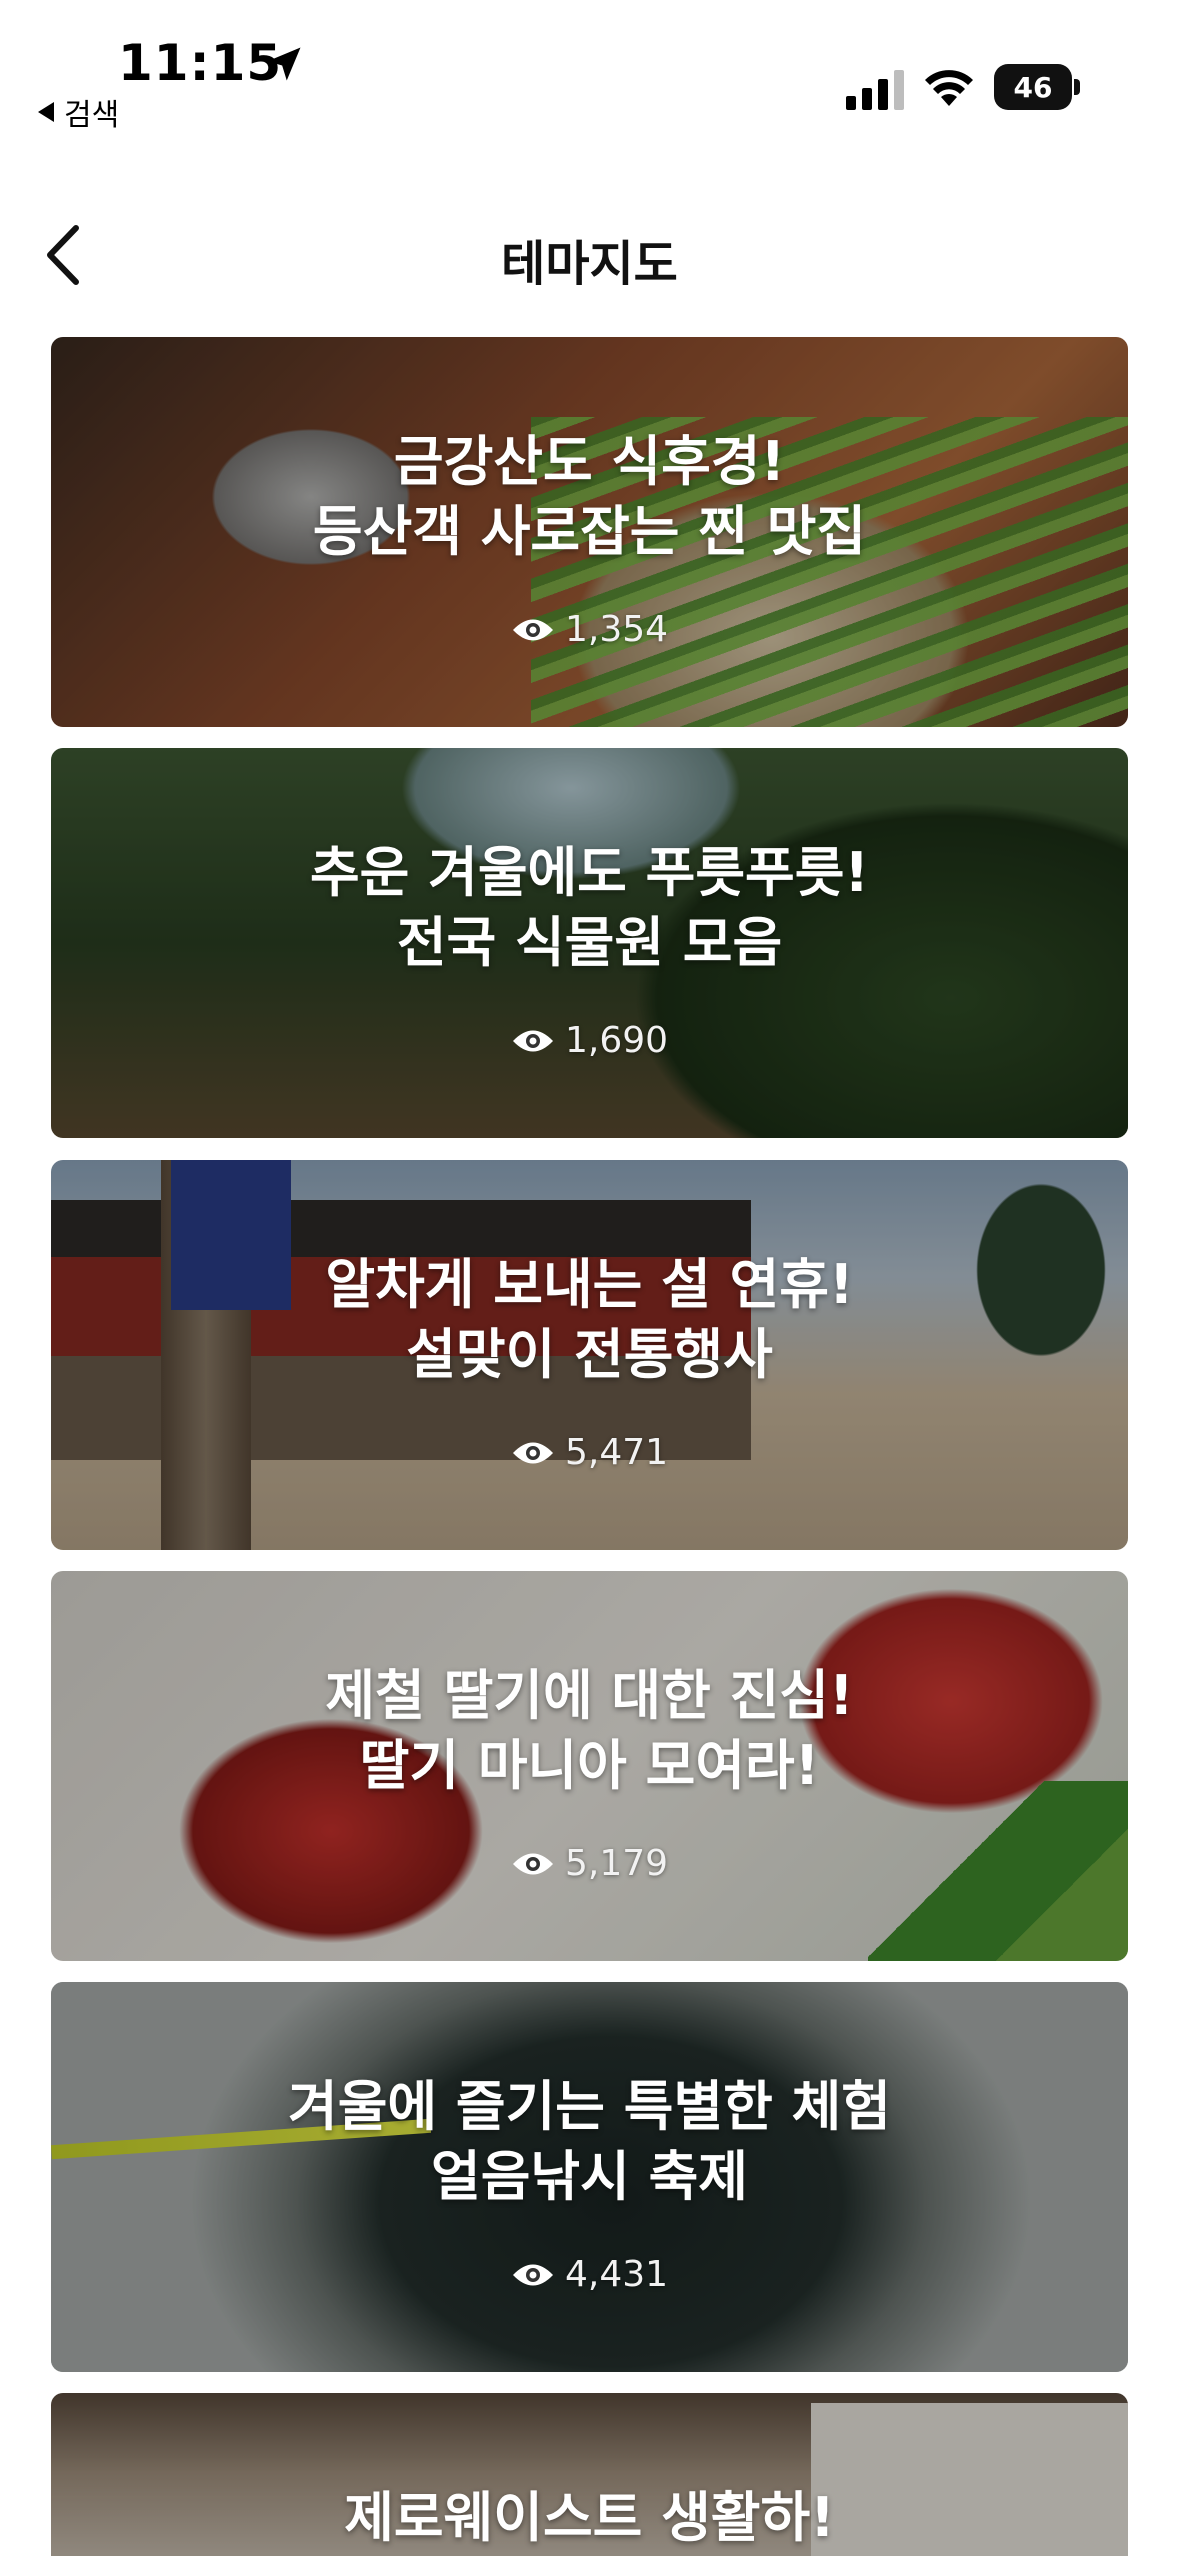 The height and width of the screenshot is (2556, 1179). What do you see at coordinates (589, 75) in the screenshot?
I see `status-bar: 11:15 검색 46` at bounding box center [589, 75].